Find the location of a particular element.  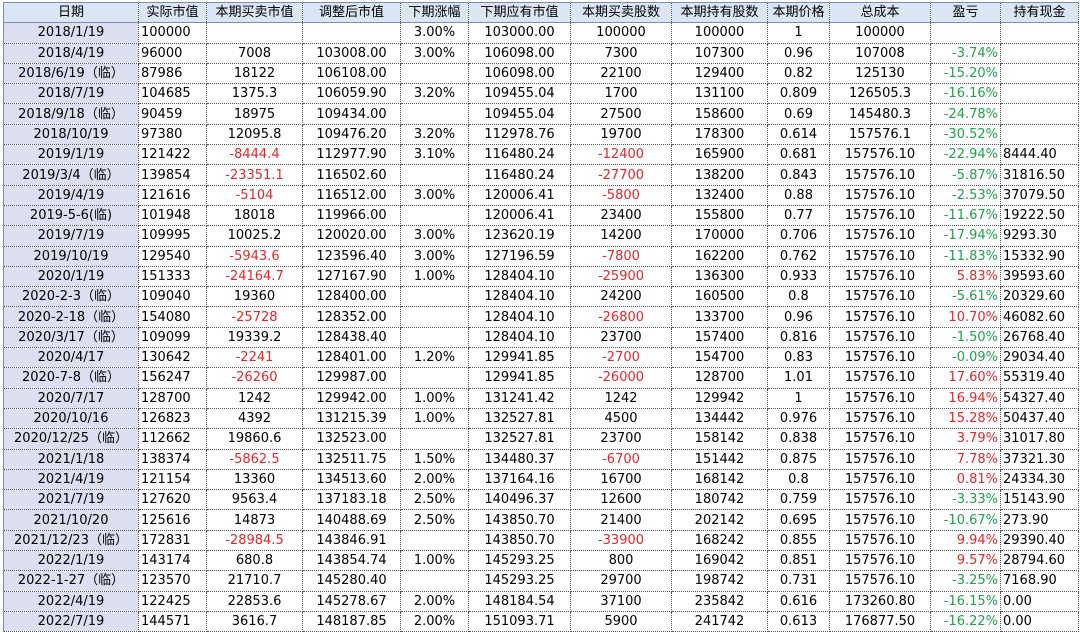

column-header-date: 日期 is located at coordinates (71, 12).